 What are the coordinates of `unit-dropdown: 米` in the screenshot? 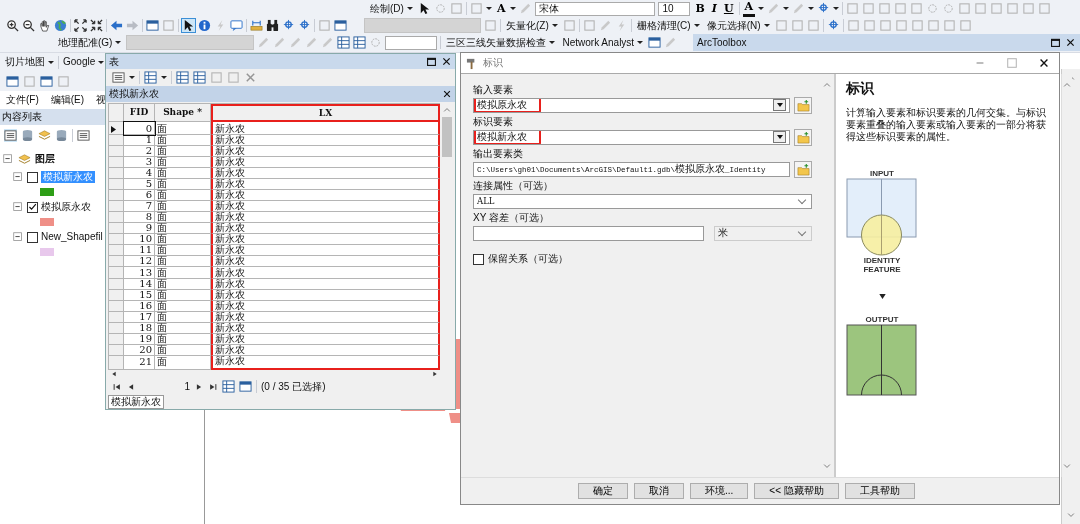 It's located at (763, 233).